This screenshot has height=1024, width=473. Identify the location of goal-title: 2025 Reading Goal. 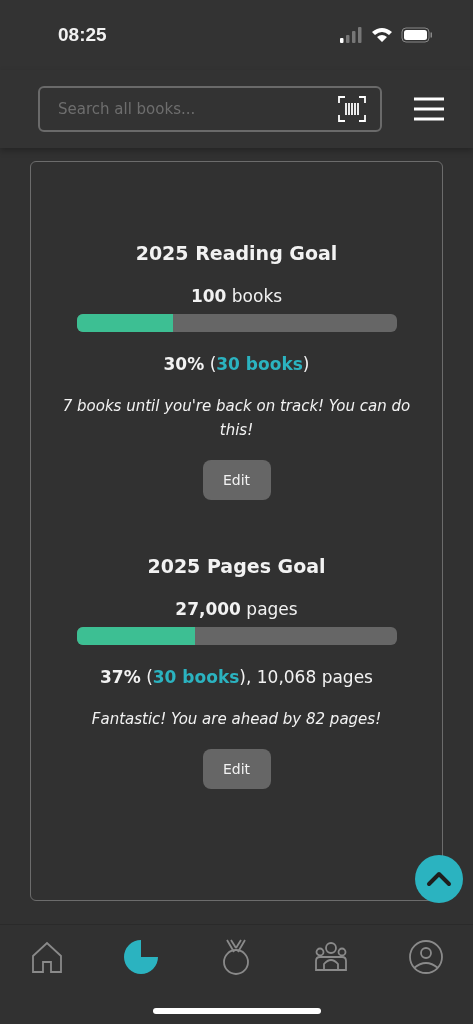
(236, 253).